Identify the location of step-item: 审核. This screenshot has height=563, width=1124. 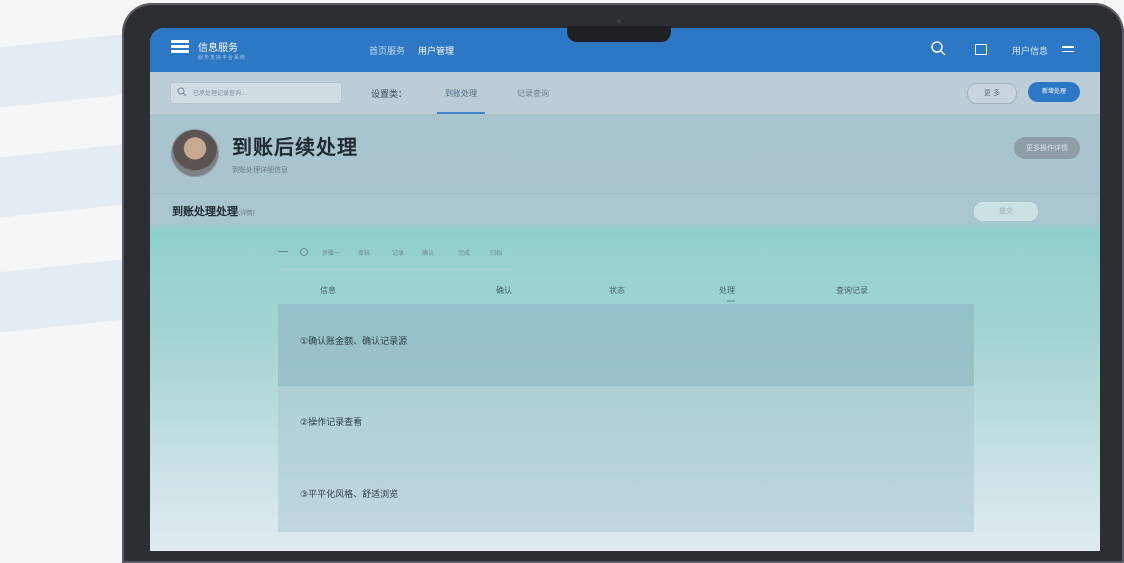
(364, 252).